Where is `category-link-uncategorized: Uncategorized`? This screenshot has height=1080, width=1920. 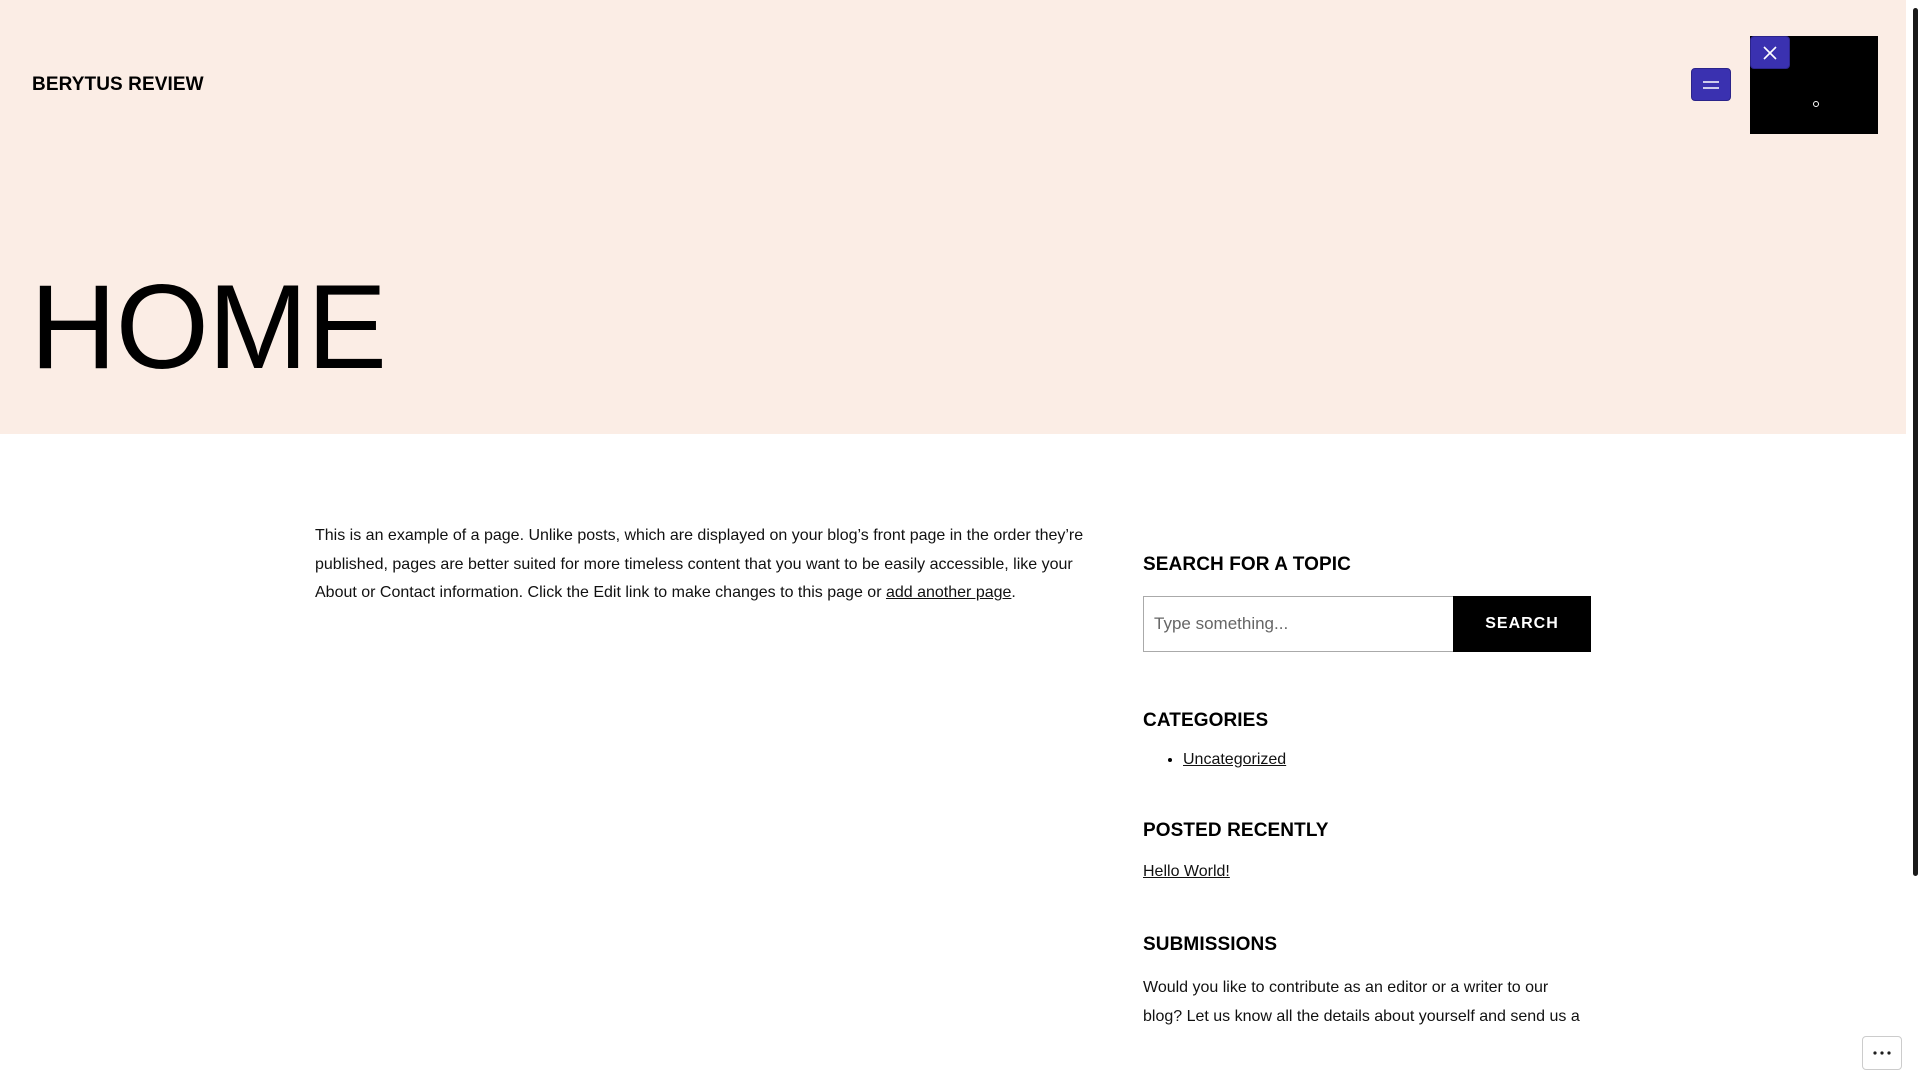 category-link-uncategorized: Uncategorized is located at coordinates (1234, 759).